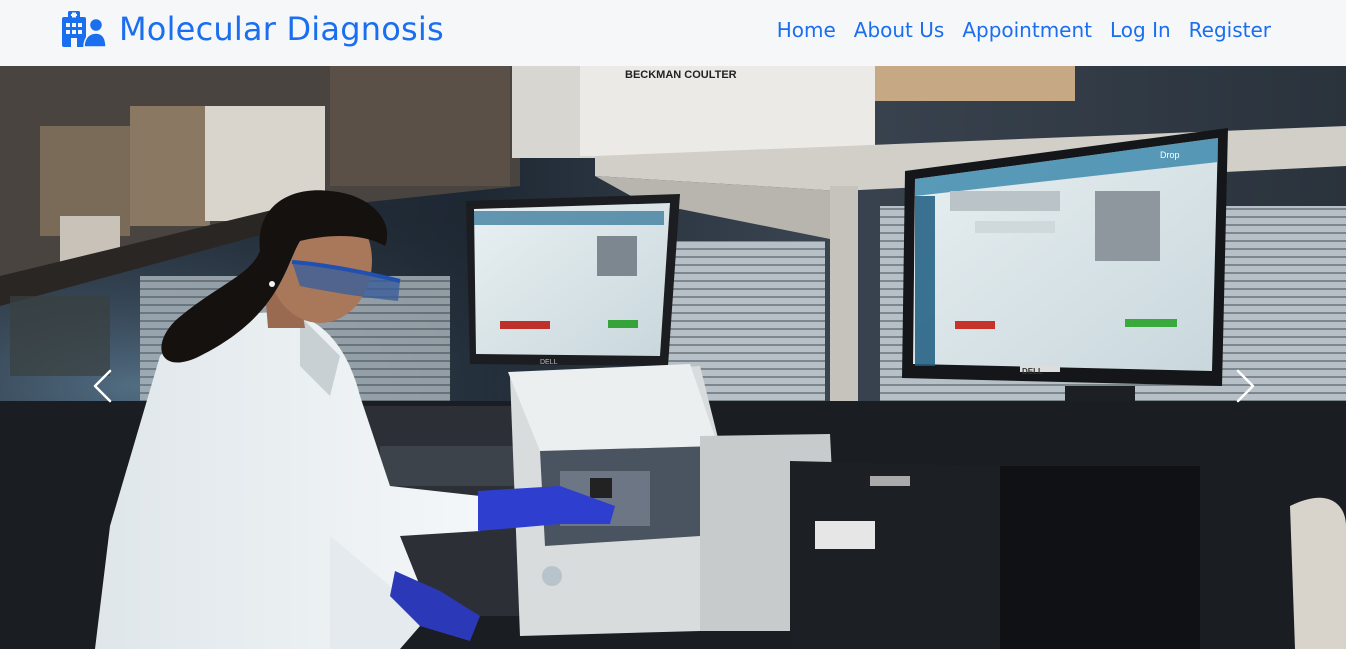 This screenshot has width=1346, height=649. I want to click on hospital-user-icon, so click(84, 29).